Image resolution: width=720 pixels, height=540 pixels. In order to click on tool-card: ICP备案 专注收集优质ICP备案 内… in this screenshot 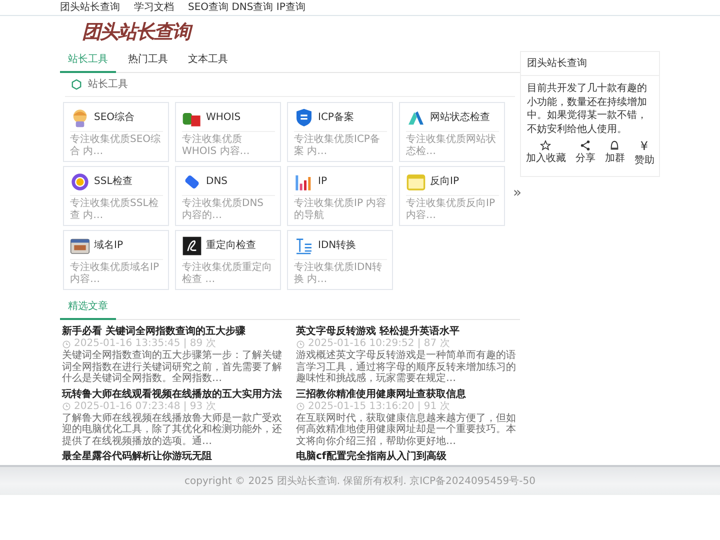, I will do `click(340, 132)`.